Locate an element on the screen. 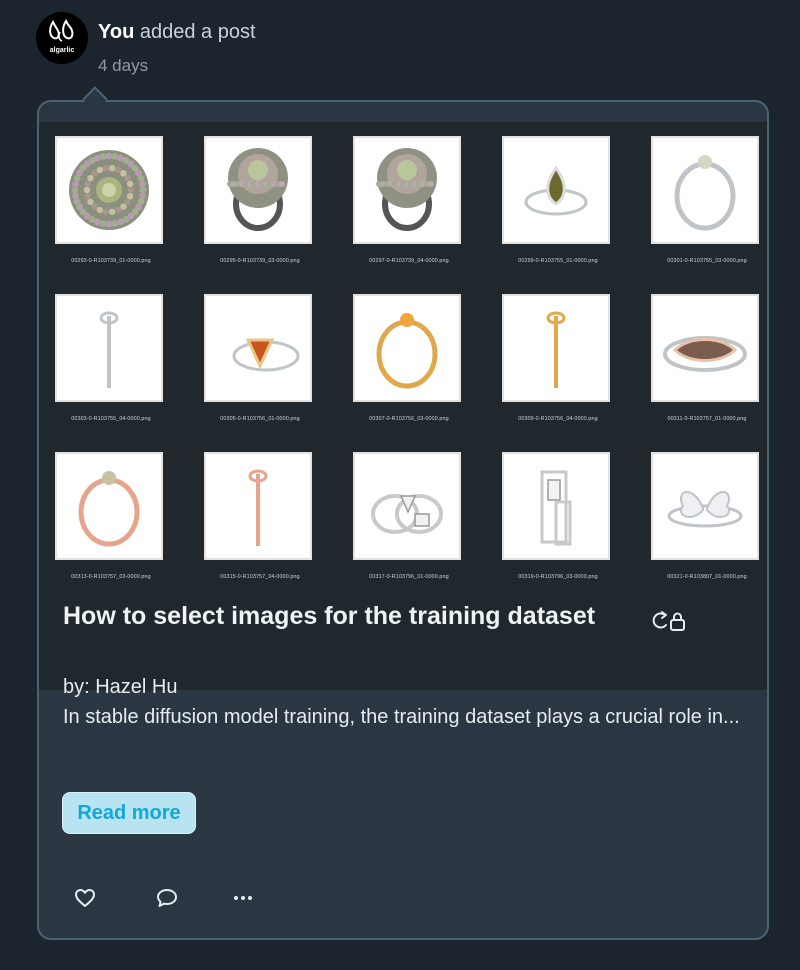  more-dots-icon is located at coordinates (243, 898).